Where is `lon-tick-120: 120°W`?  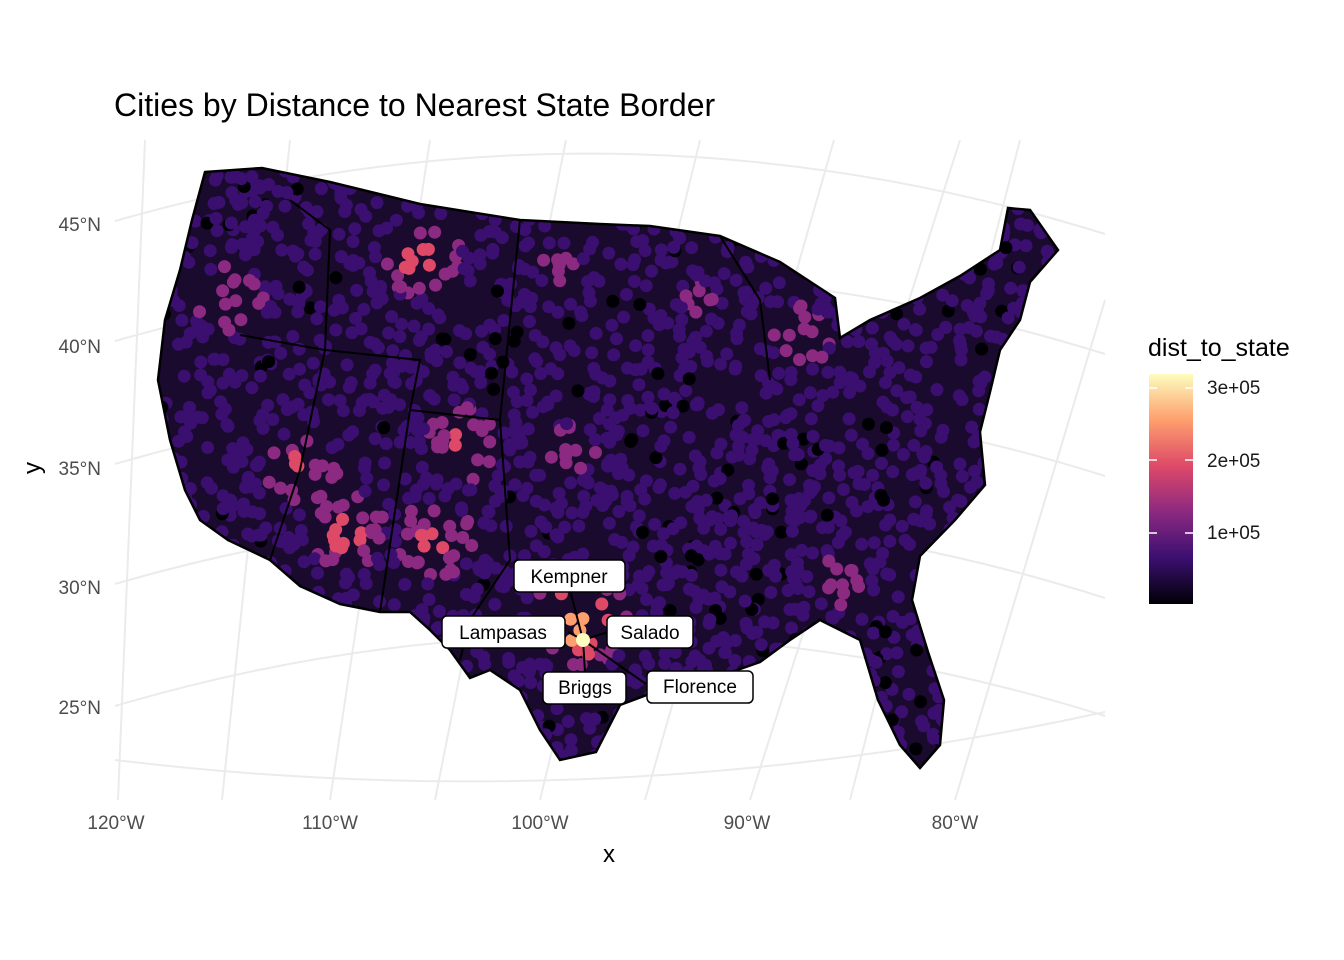 lon-tick-120: 120°W is located at coordinates (115, 823).